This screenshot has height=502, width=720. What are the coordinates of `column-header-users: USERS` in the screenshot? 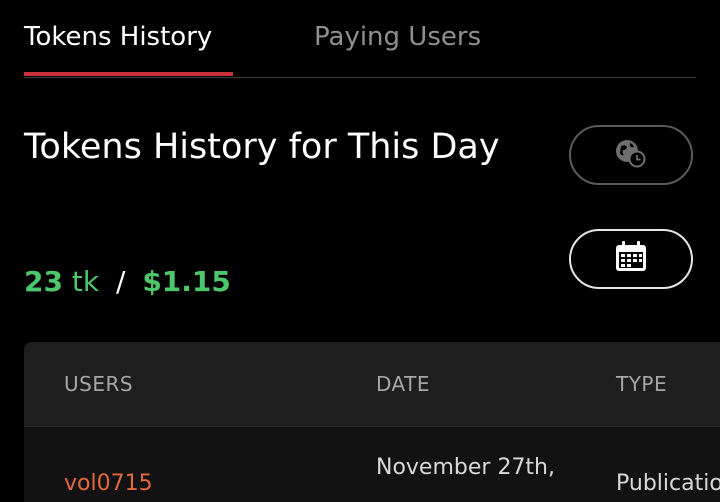 It's located at (99, 384).